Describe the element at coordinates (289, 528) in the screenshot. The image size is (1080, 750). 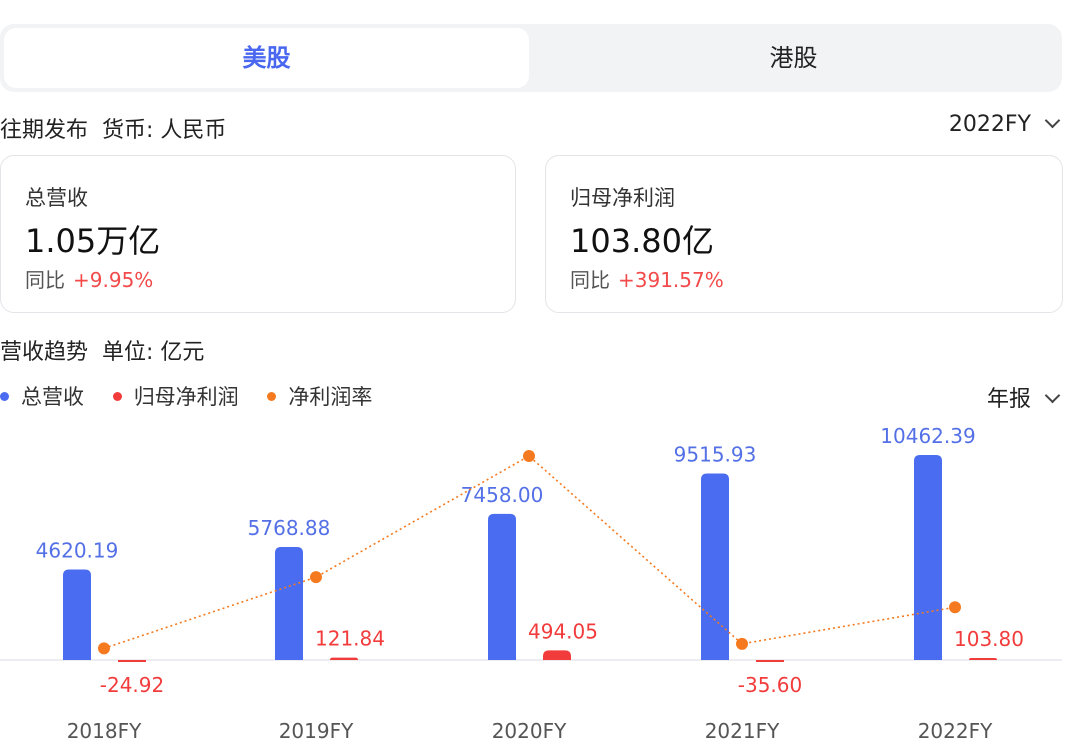
I see `revenue-bar-label: 5768.88` at that location.